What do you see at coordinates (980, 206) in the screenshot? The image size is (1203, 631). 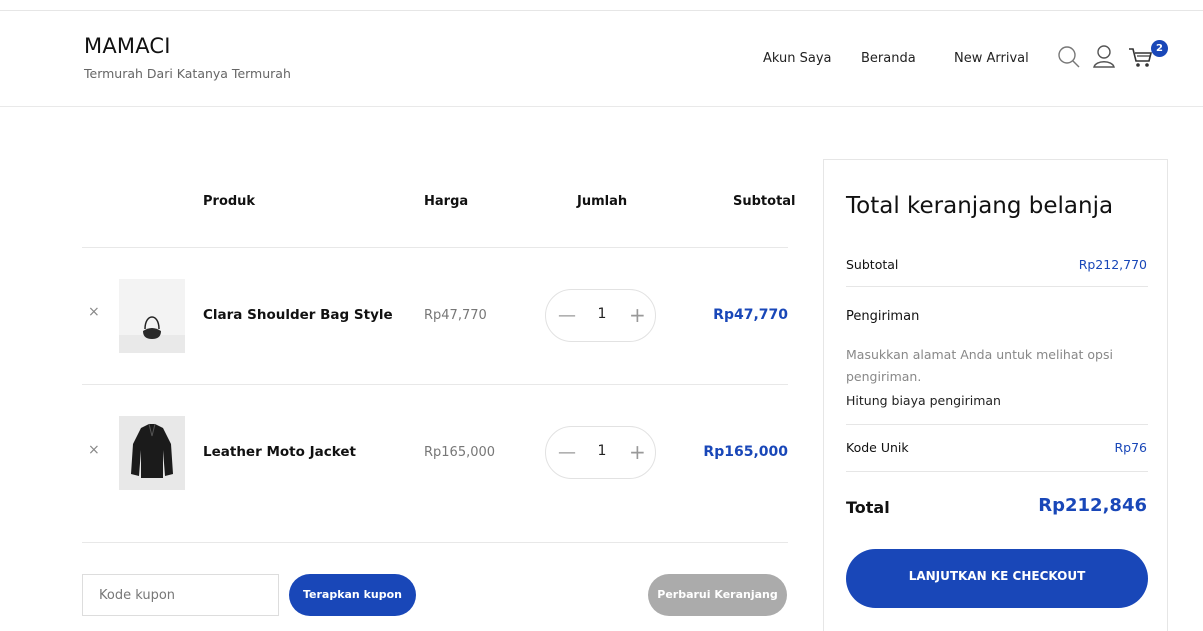 I see `cart-totals-title: Total keranjang belanja` at bounding box center [980, 206].